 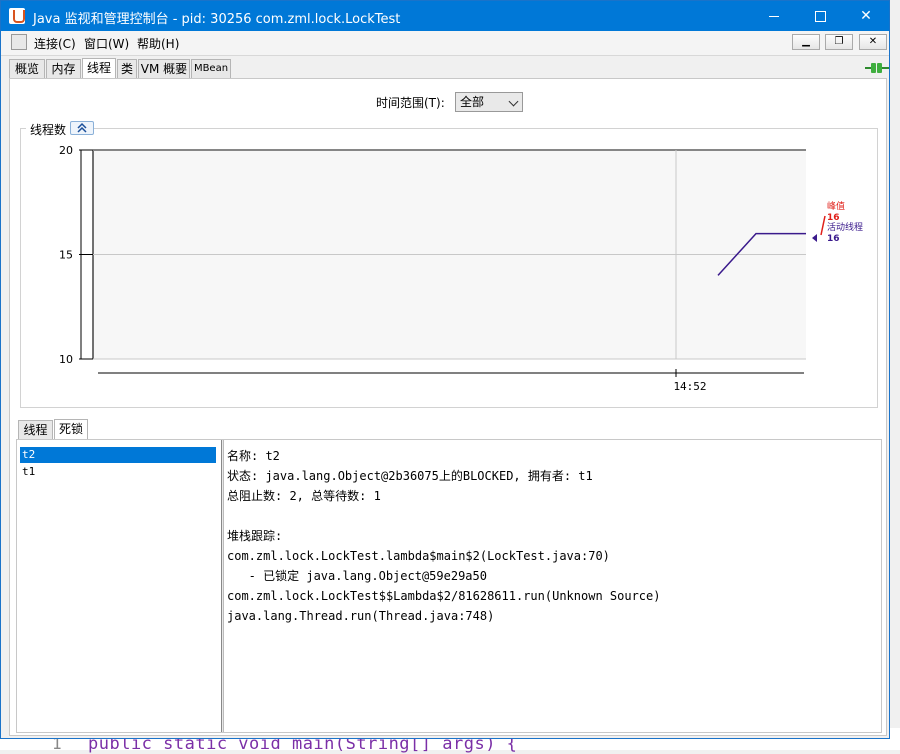 I want to click on detail-blank, so click(x=552, y=516).